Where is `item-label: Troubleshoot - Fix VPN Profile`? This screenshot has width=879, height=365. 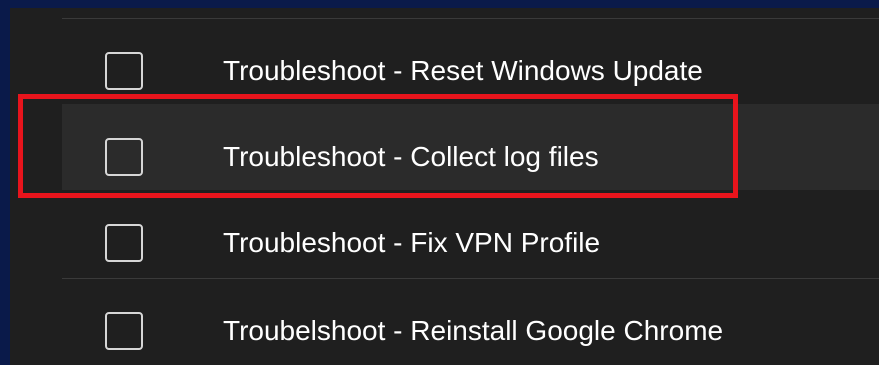
item-label: Troubleshoot - Fix VPN Profile is located at coordinates (412, 242).